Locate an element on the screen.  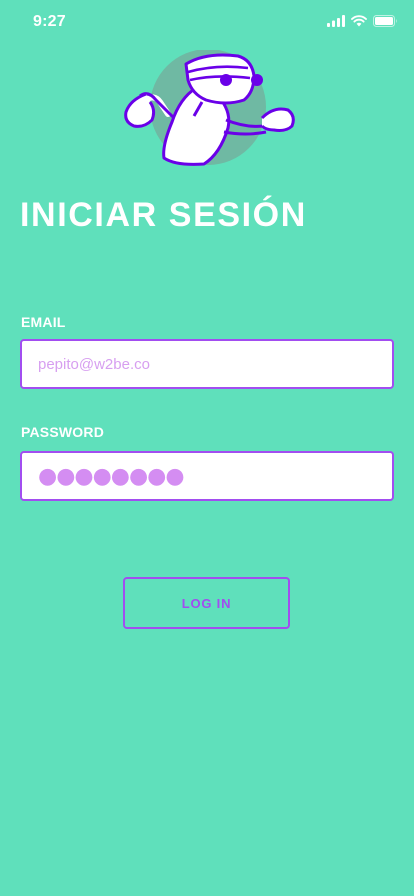
email-input is located at coordinates (207, 364).